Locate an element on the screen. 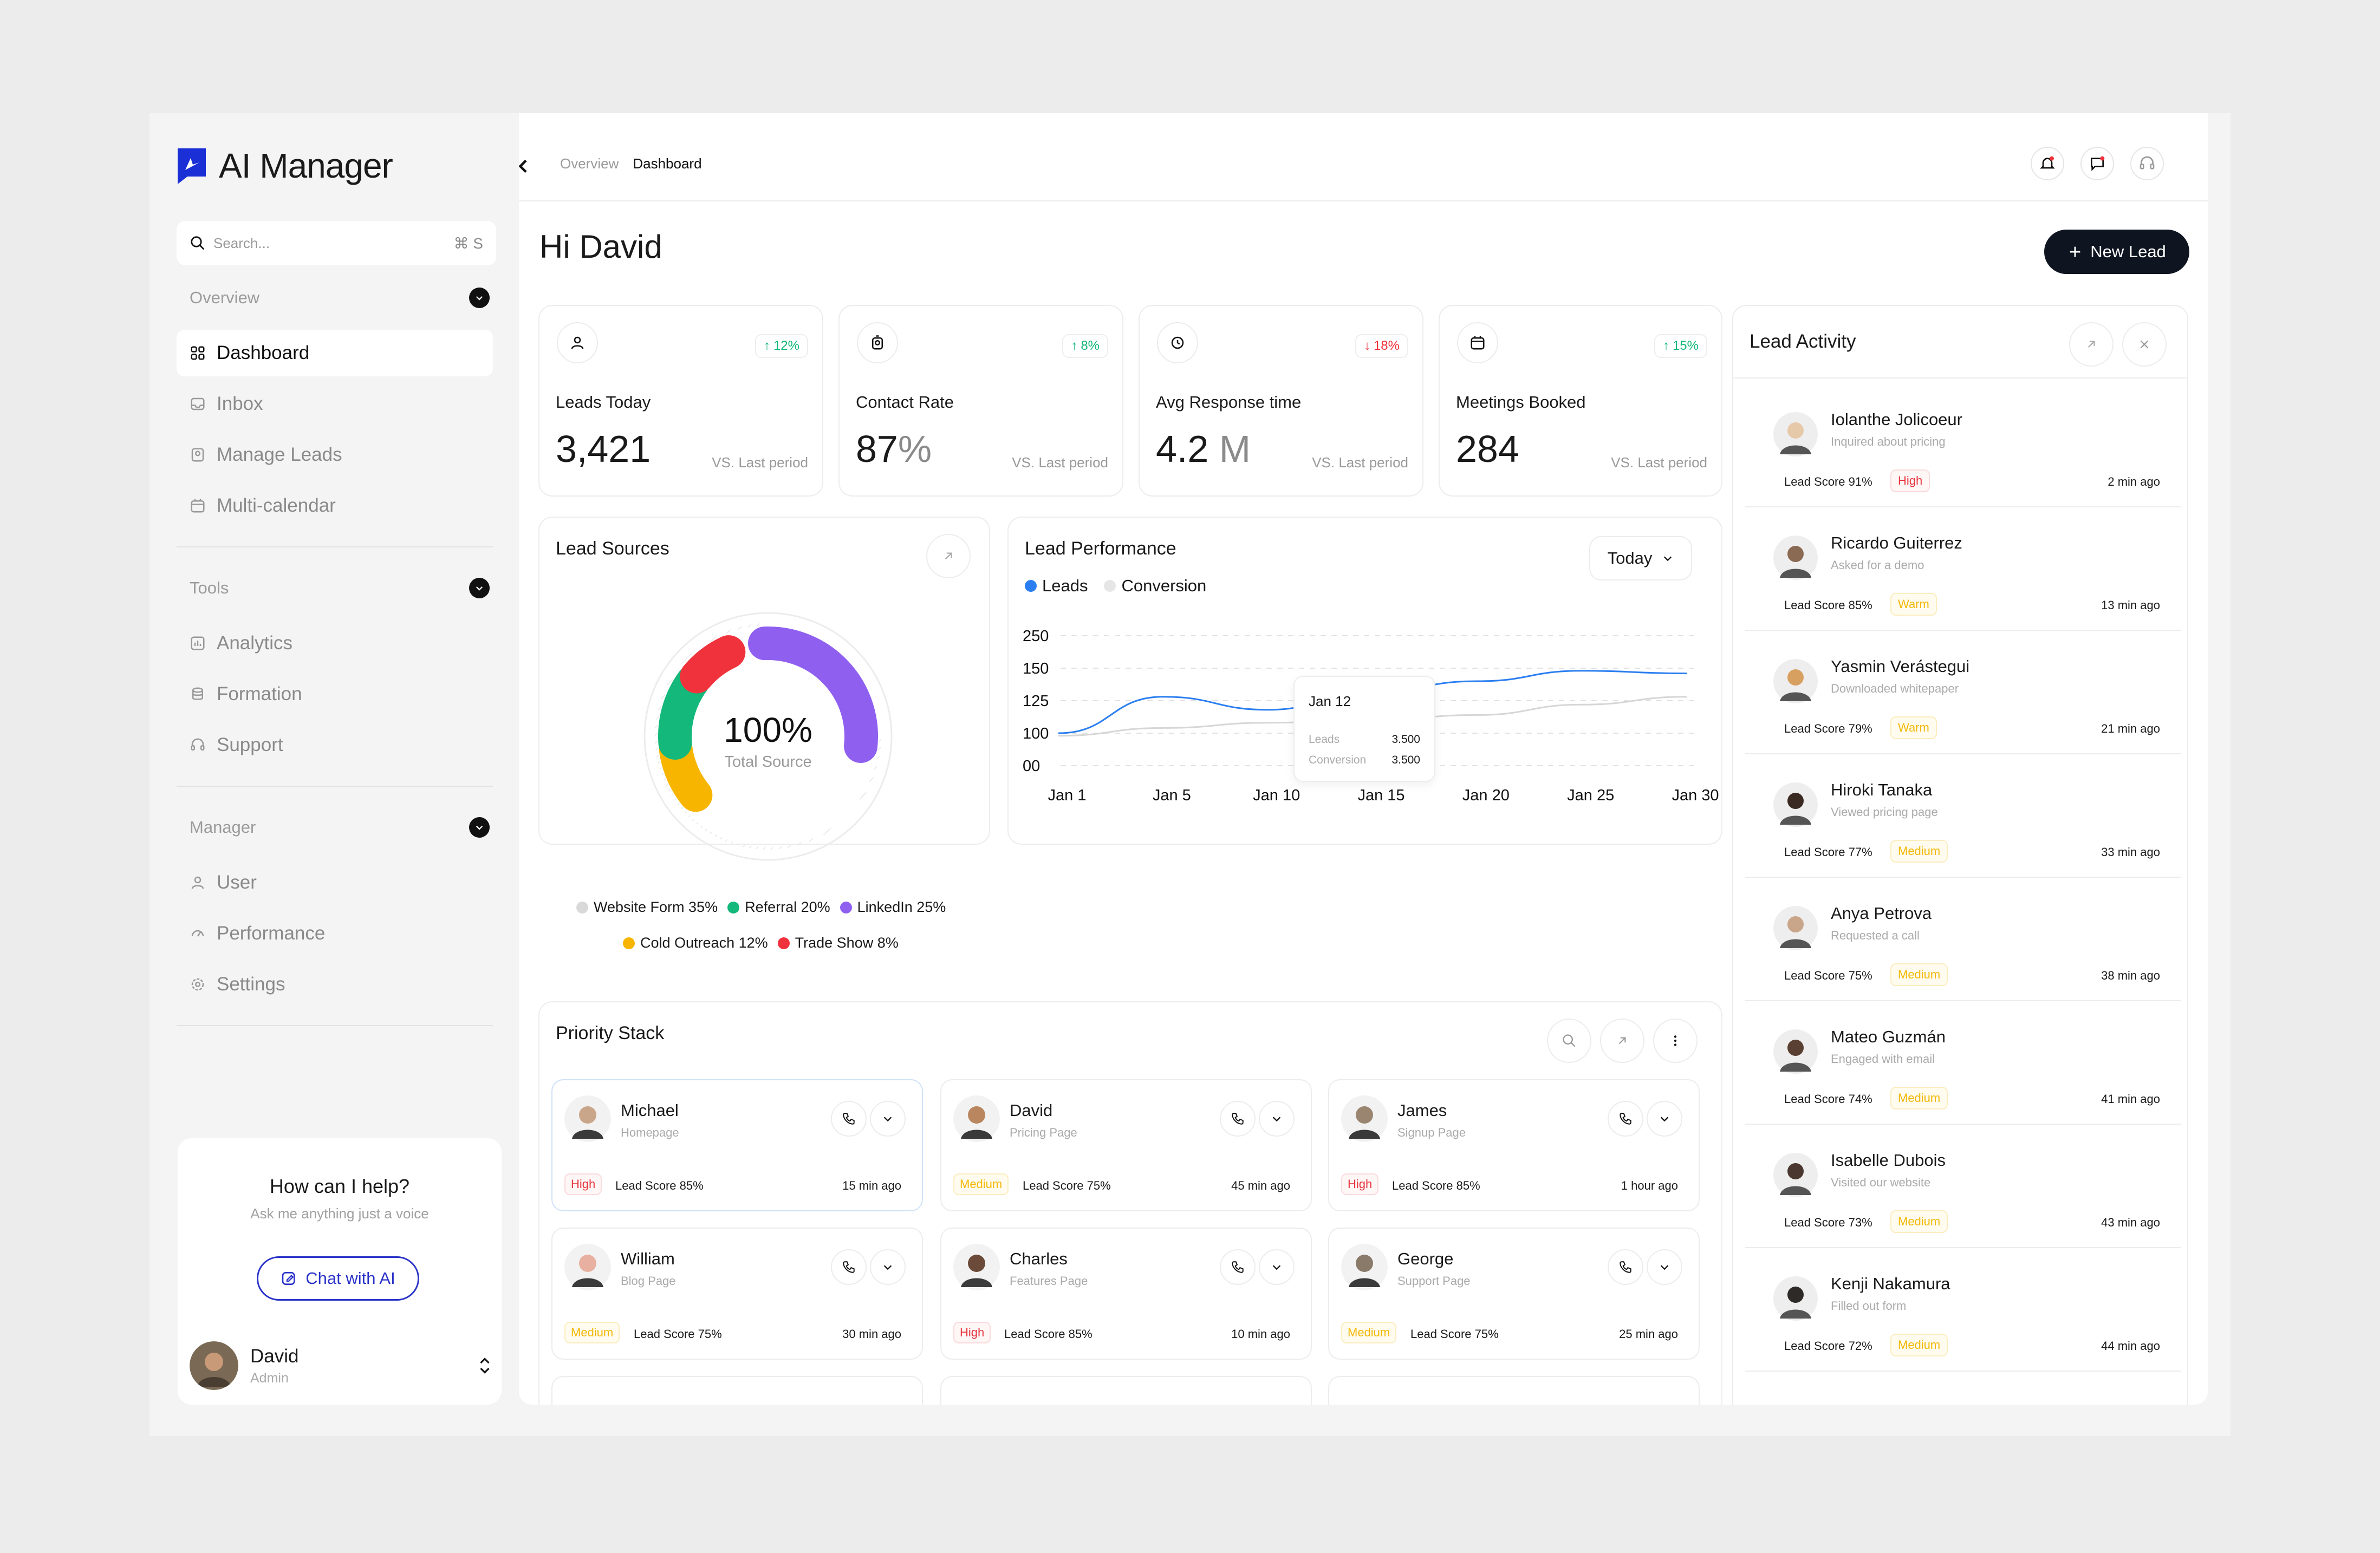 The width and height of the screenshot is (2380, 1553). sidebar-item-manage-leads: Manage Leads is located at coordinates (335, 455).